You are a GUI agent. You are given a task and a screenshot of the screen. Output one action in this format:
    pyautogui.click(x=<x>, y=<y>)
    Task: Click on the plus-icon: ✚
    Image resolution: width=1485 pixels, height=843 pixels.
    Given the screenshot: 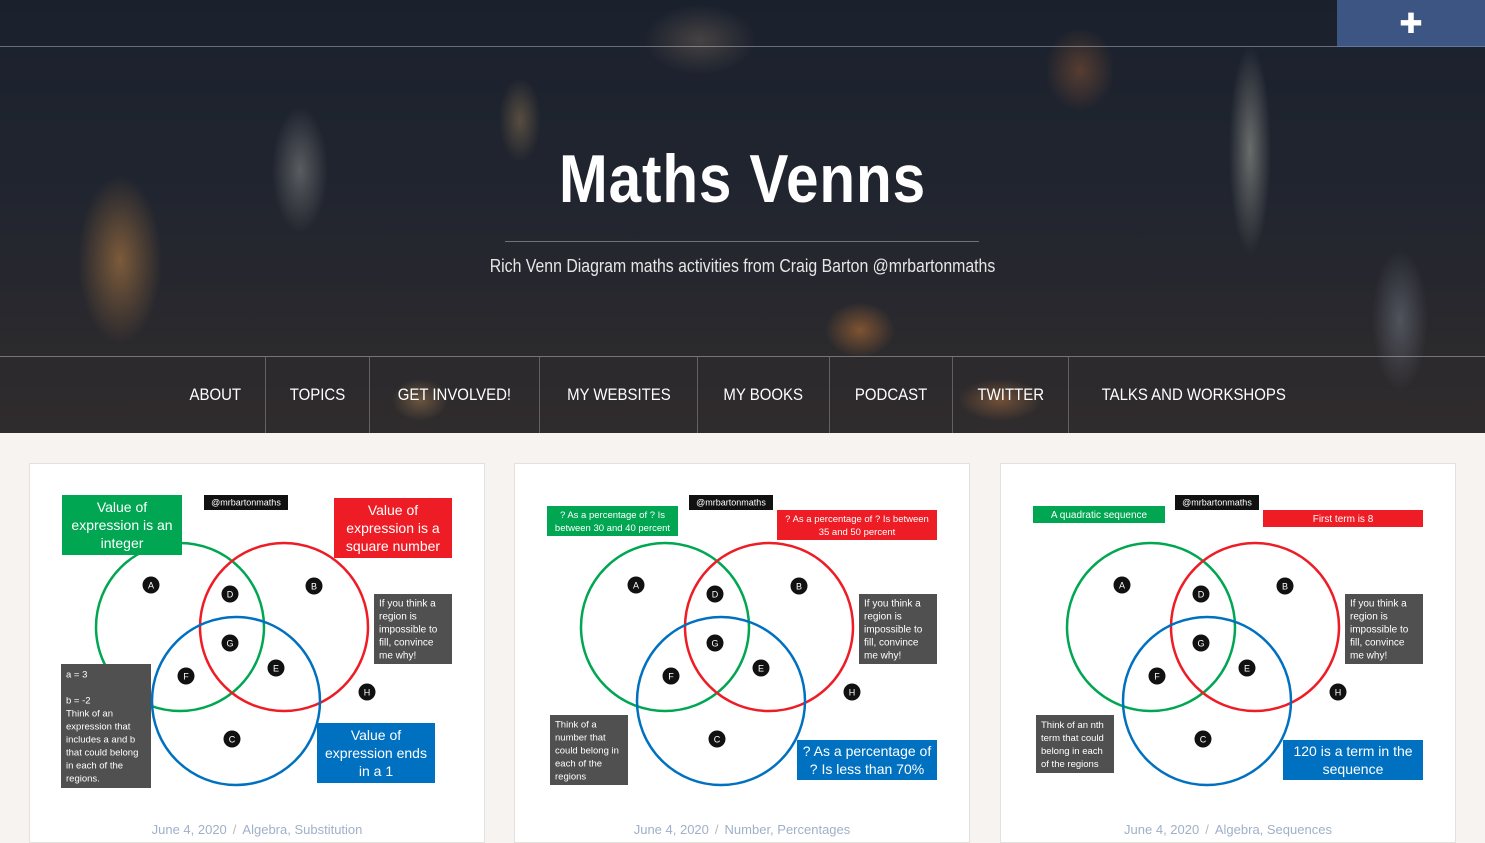 What is the action you would take?
    pyautogui.click(x=1411, y=23)
    